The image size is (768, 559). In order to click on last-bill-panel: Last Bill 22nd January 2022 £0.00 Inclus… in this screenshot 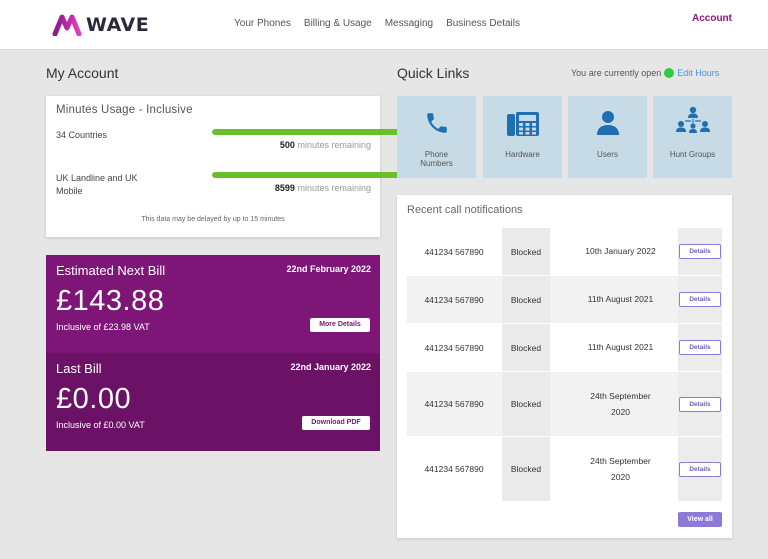, I will do `click(213, 402)`.